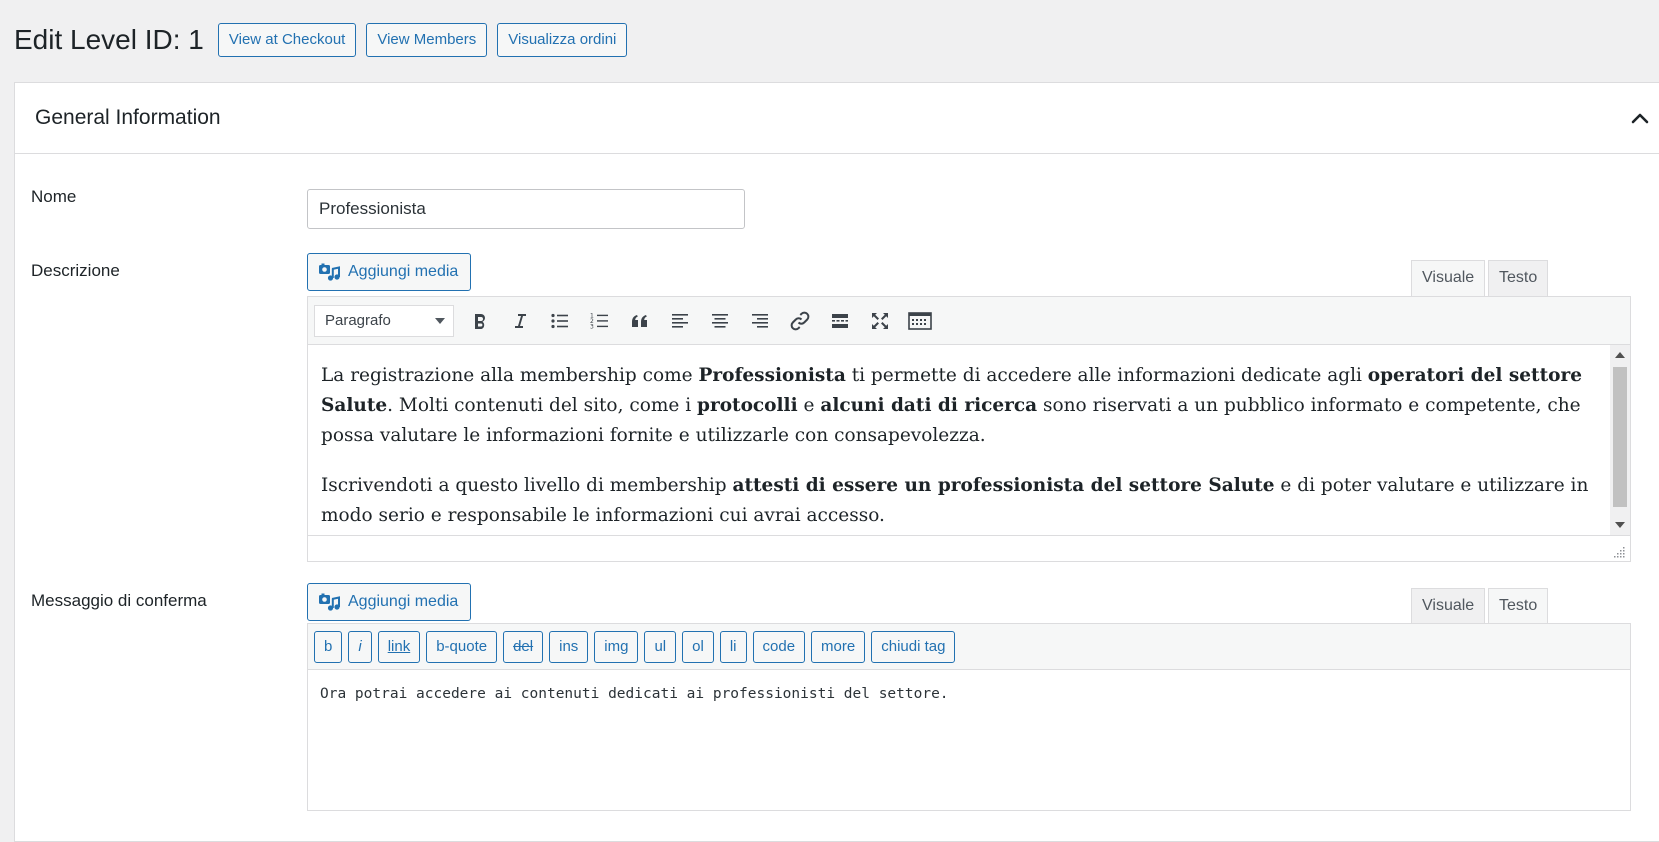  I want to click on bulleted-list-icon, so click(560, 321).